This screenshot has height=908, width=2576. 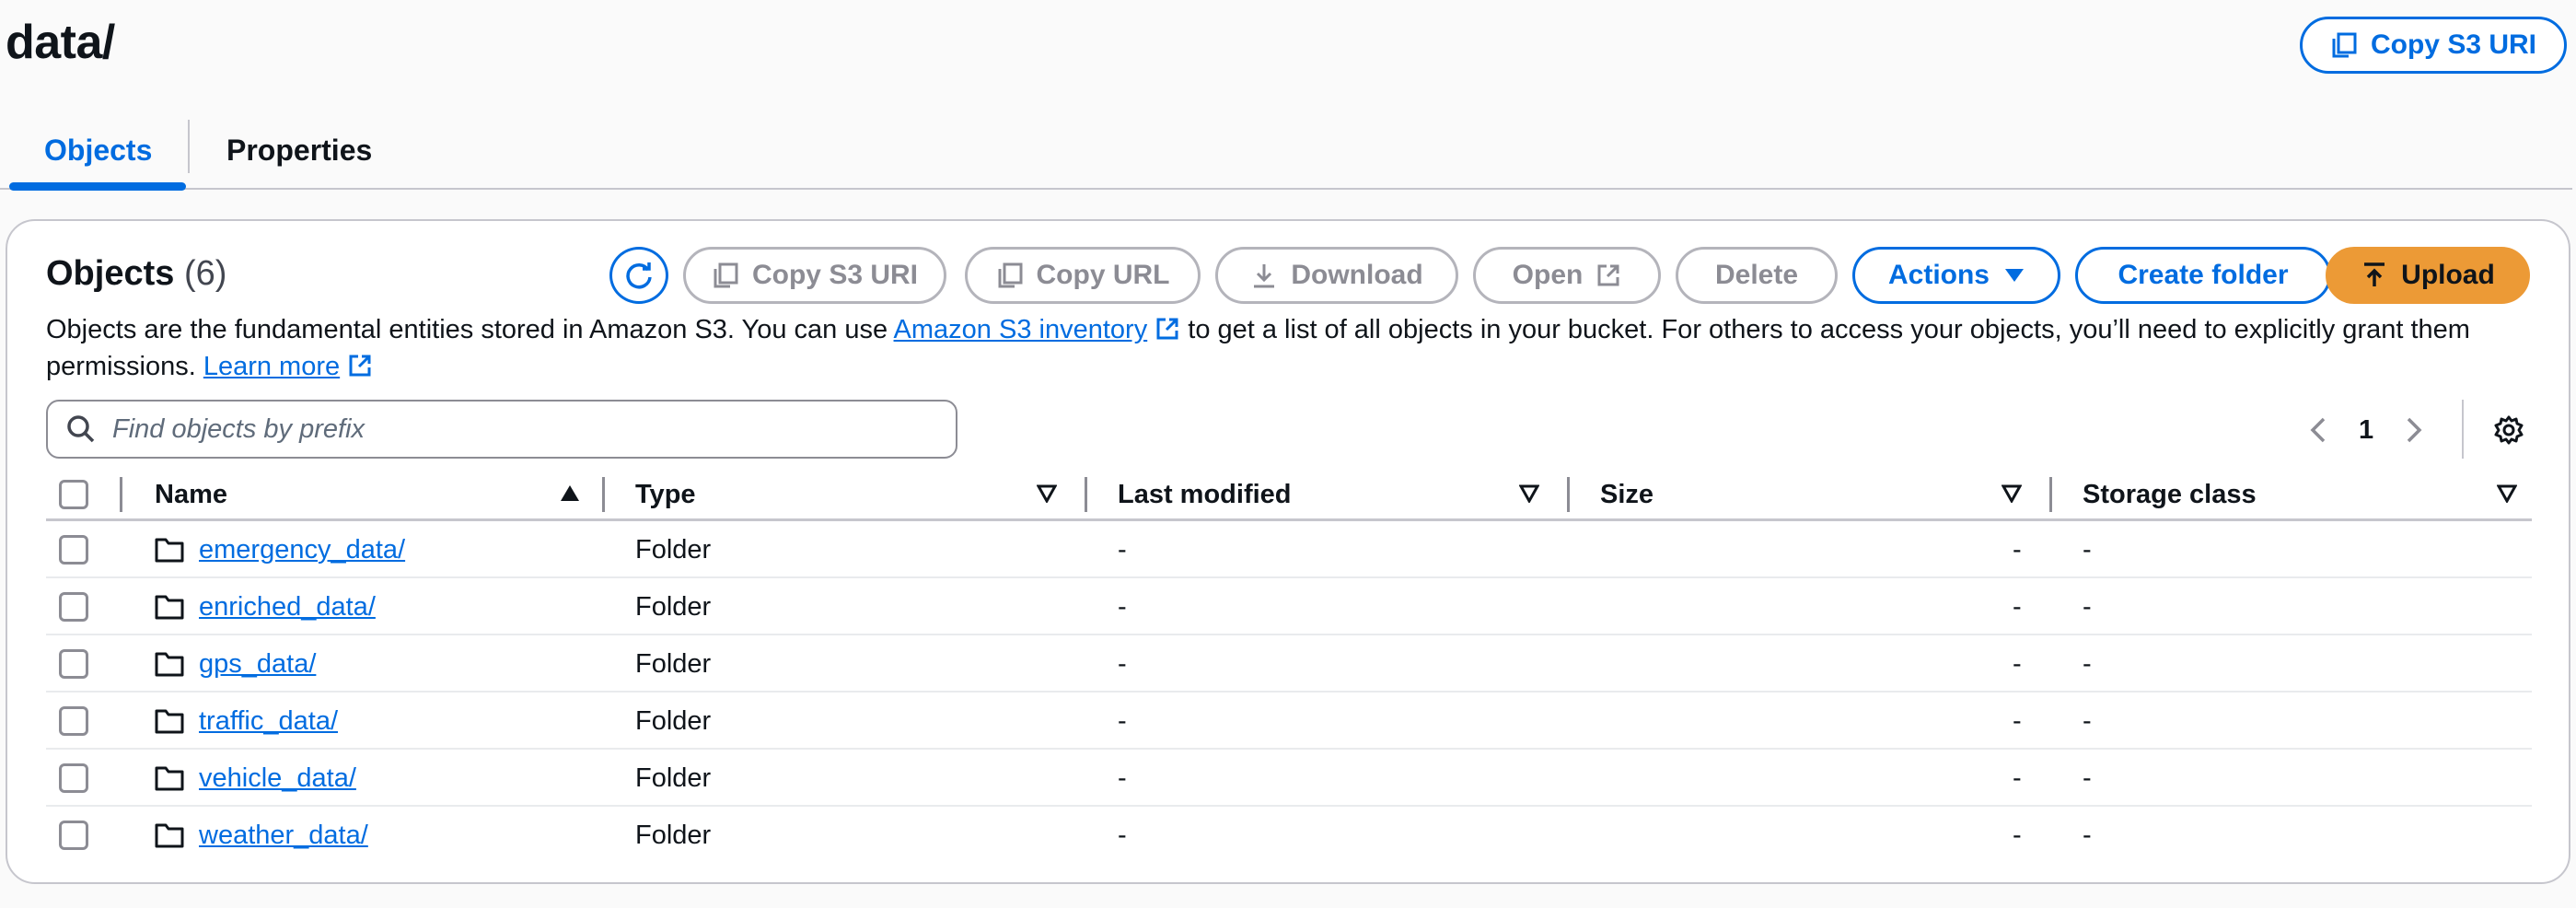 I want to click on object-link: traffic_data/, so click(x=268, y=721).